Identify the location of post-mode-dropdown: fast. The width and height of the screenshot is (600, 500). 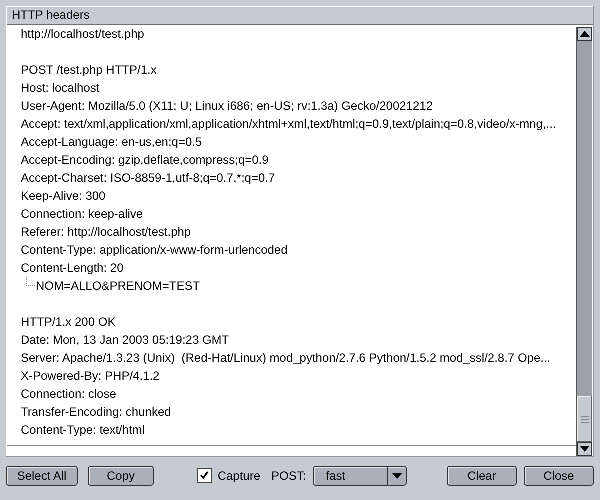
(360, 476).